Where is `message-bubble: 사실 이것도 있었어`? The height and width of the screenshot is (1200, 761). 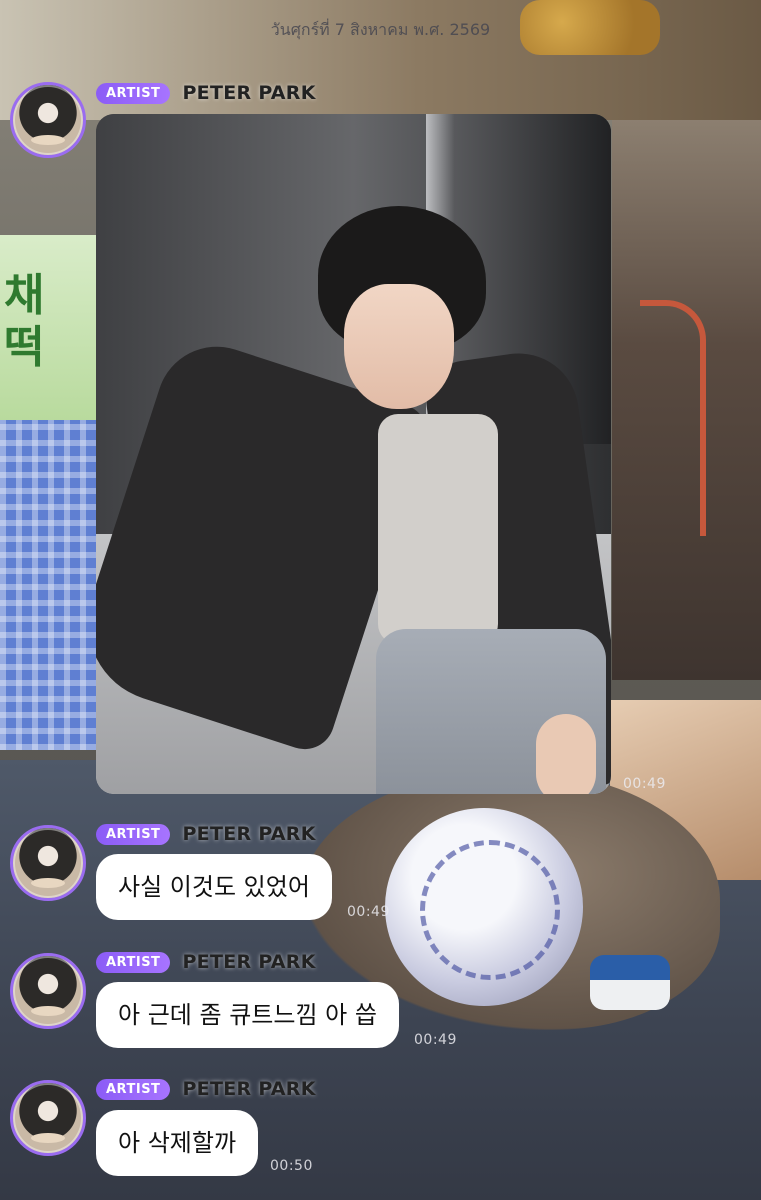 message-bubble: 사실 이것도 있었어 is located at coordinates (214, 887).